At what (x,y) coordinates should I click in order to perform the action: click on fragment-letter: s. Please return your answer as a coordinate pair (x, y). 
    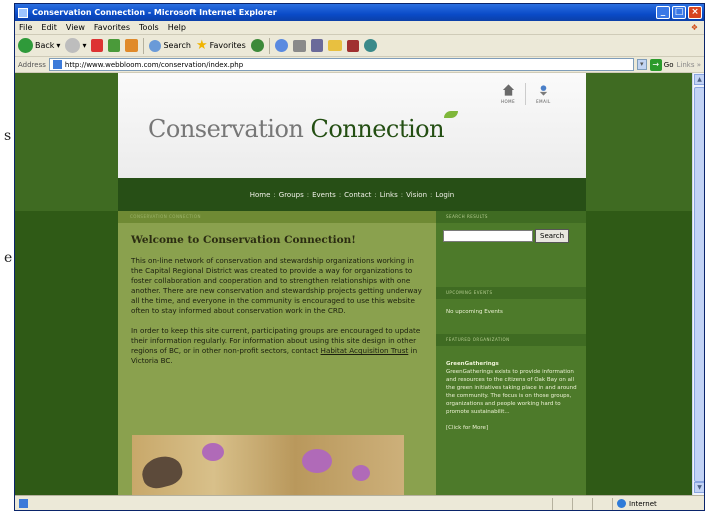
    Looking at the image, I should click on (8, 136).